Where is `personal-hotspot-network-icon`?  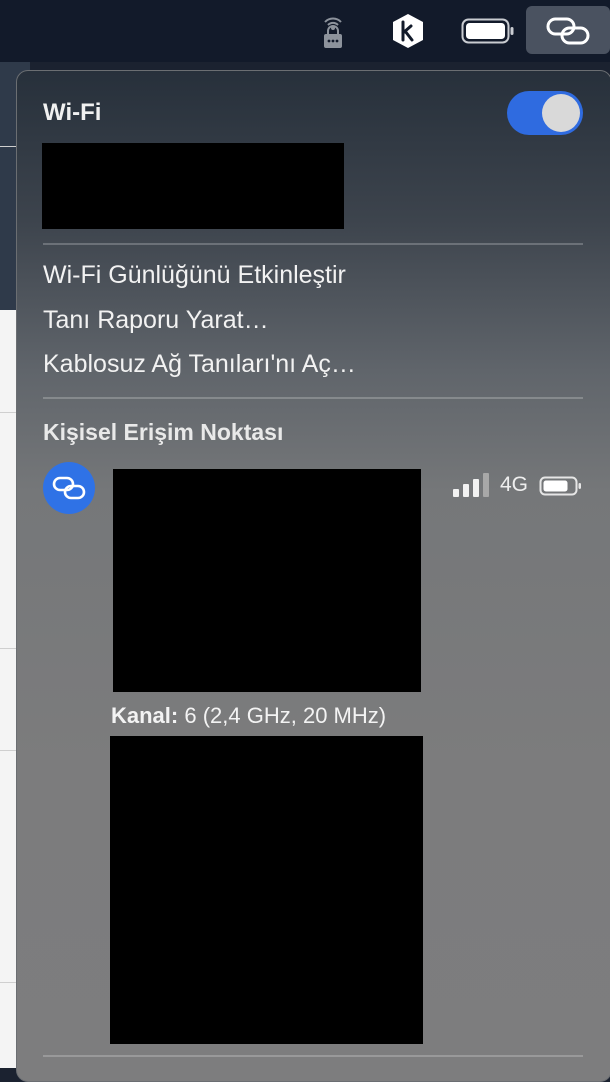 personal-hotspot-network-icon is located at coordinates (69, 488).